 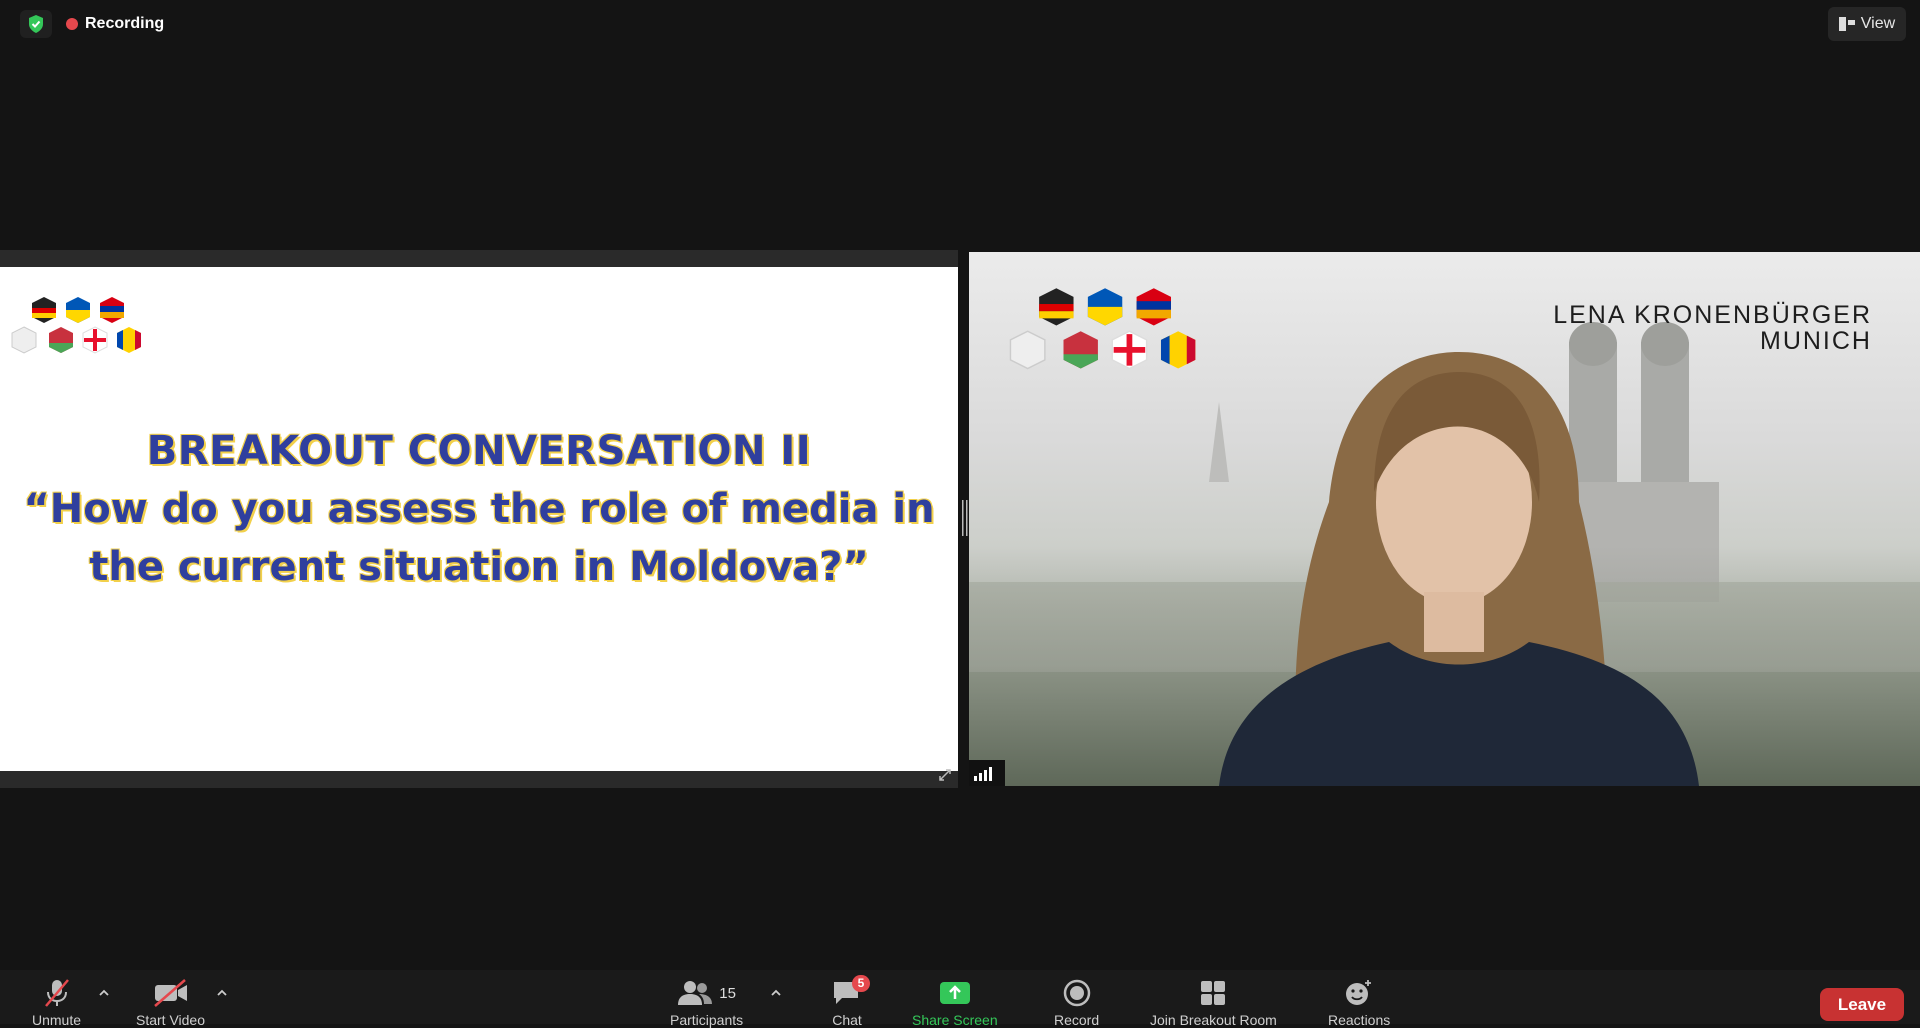 I want to click on record-dot-icon, so click(x=72, y=24).